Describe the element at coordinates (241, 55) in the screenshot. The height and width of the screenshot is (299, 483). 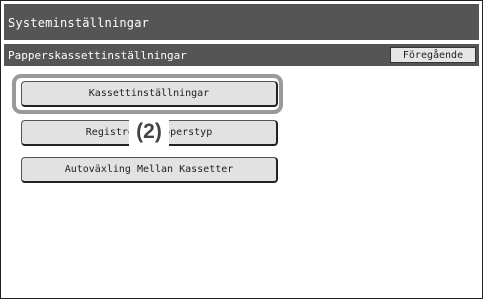
I see `sub-header-bar: Papperskassettinställningar Föregående` at that location.